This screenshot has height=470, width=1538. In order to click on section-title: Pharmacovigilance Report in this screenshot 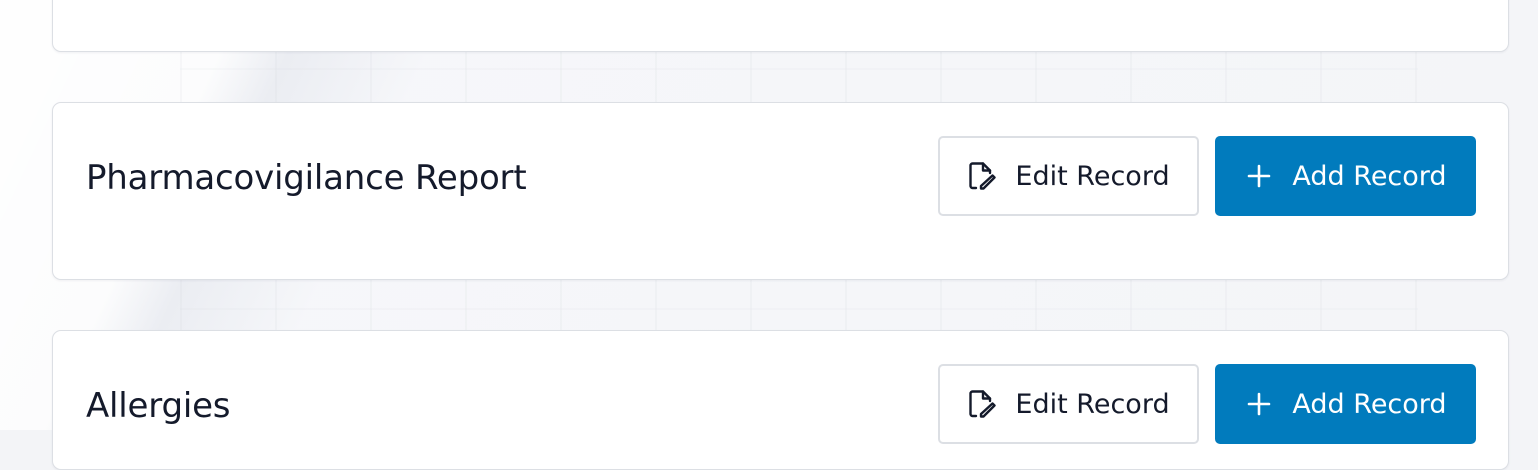, I will do `click(306, 178)`.